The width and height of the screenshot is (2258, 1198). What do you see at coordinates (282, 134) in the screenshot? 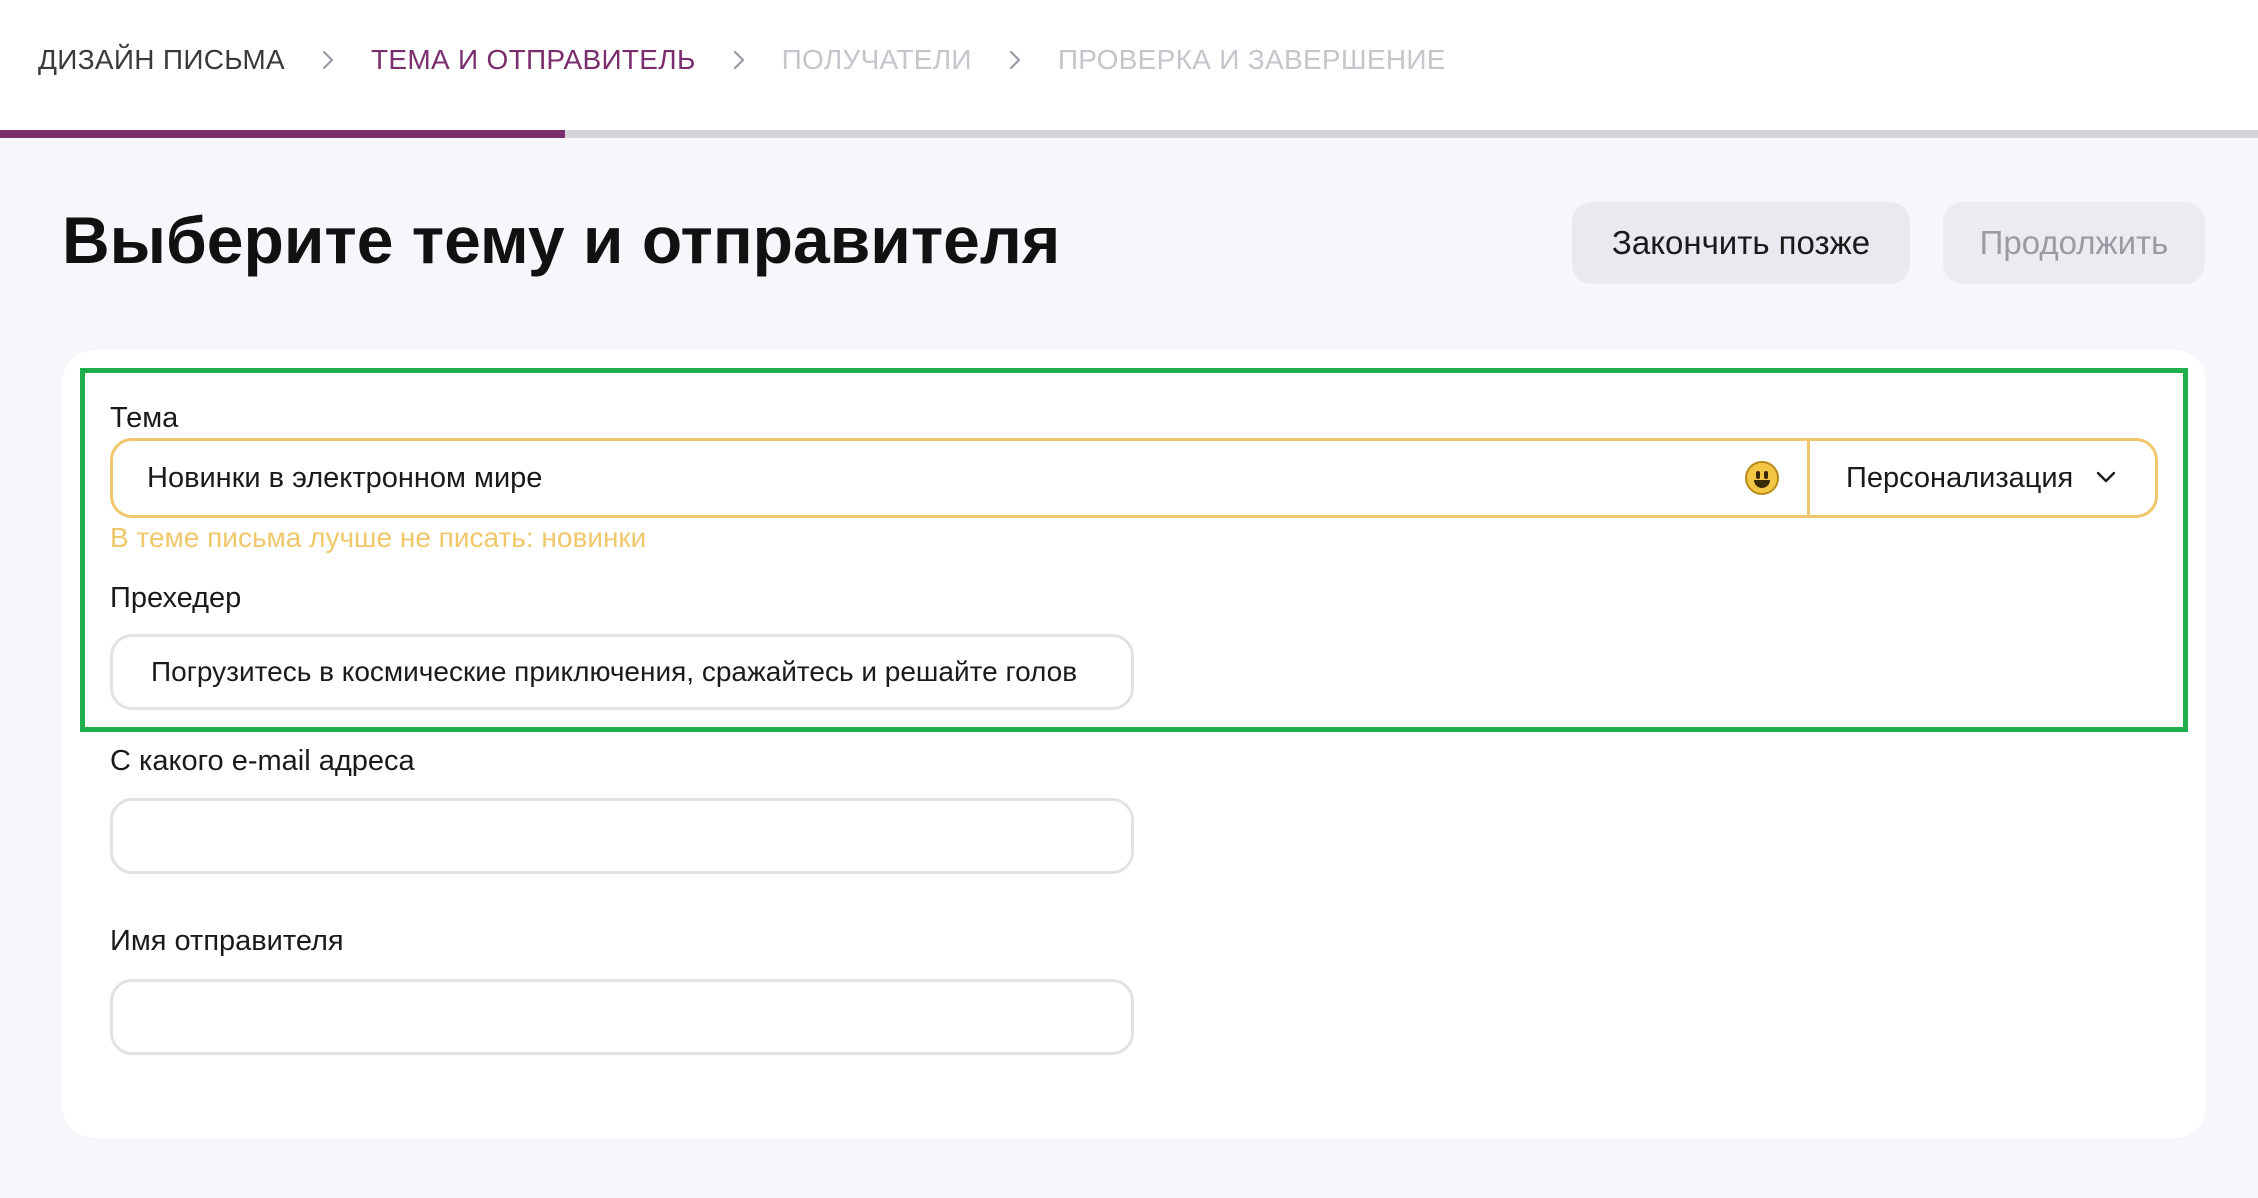
I see `progress-bar-fill` at bounding box center [282, 134].